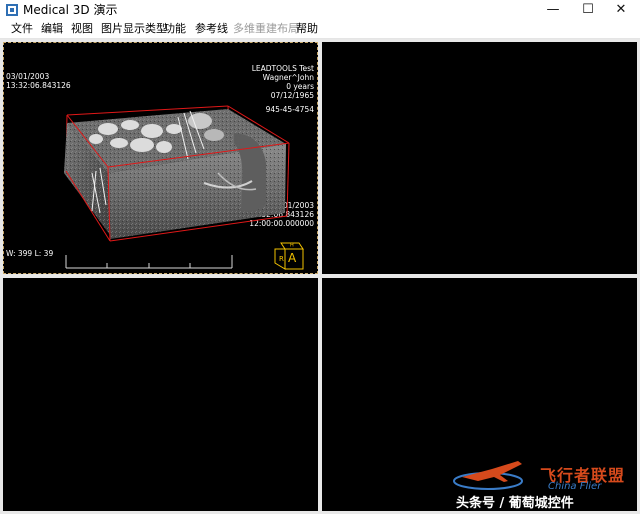 Image resolution: width=640 pixels, height=514 pixels. Describe the element at coordinates (553, 10) in the screenshot. I see `minimize-button: —` at that location.